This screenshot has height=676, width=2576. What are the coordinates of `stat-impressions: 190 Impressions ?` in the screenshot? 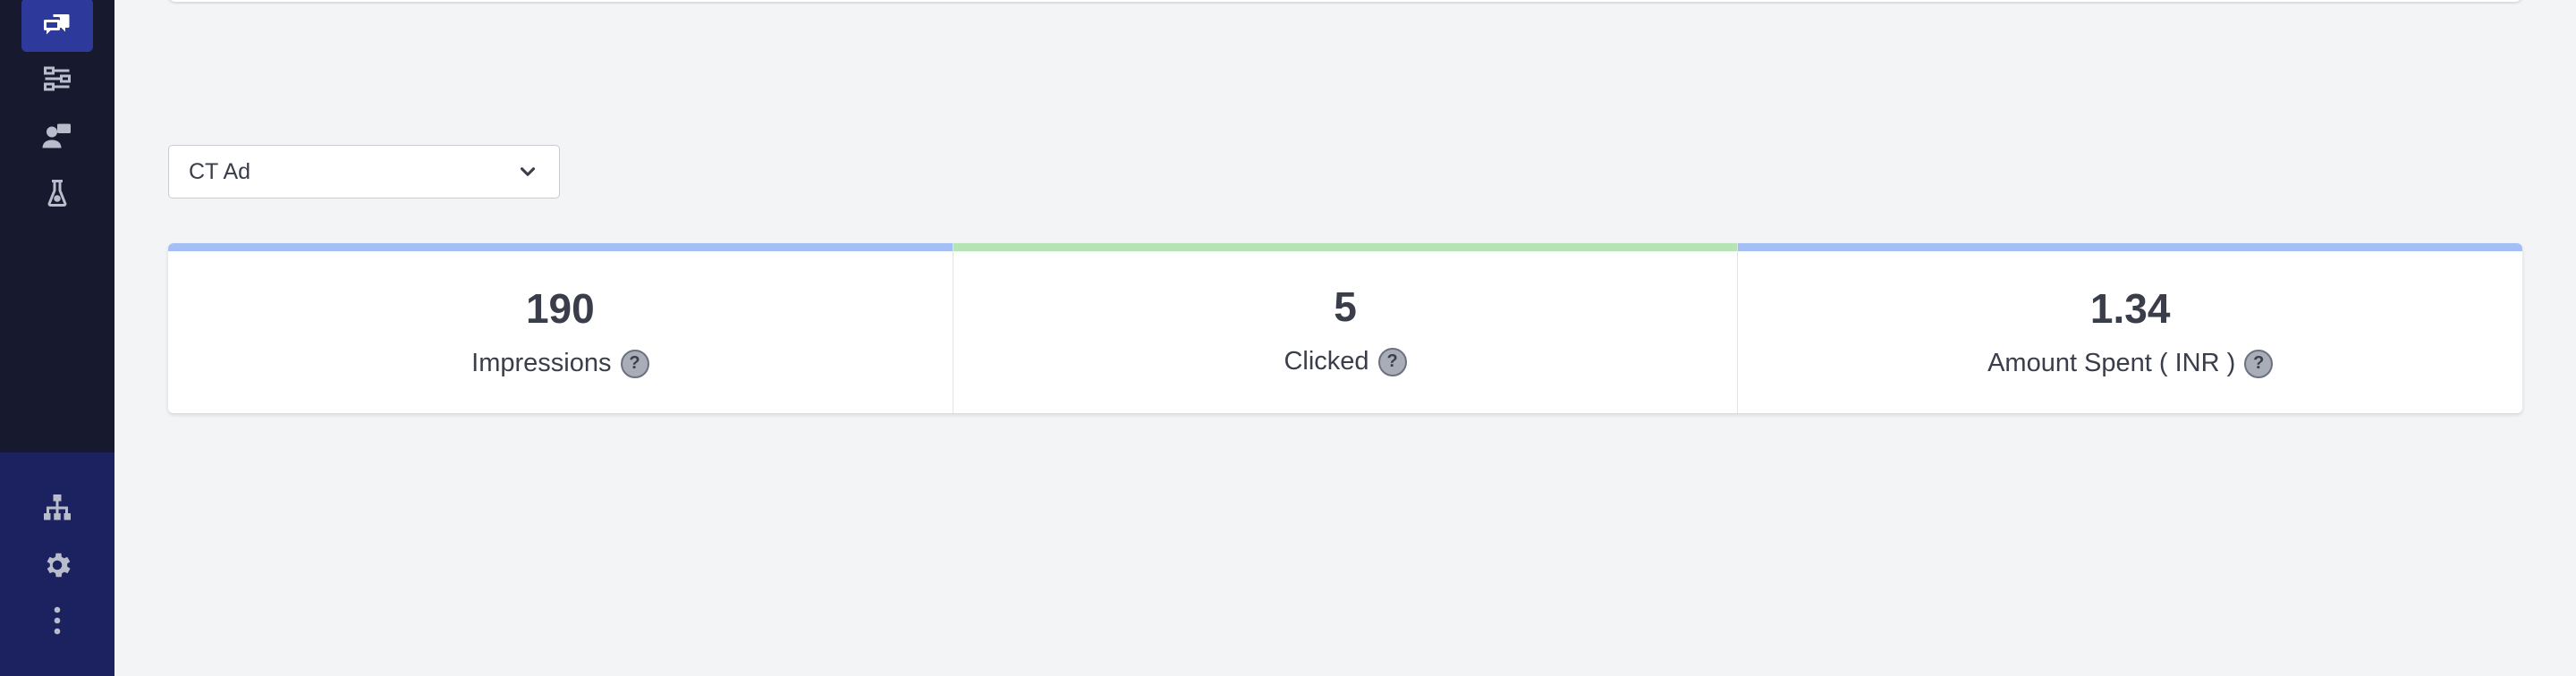 It's located at (560, 328).